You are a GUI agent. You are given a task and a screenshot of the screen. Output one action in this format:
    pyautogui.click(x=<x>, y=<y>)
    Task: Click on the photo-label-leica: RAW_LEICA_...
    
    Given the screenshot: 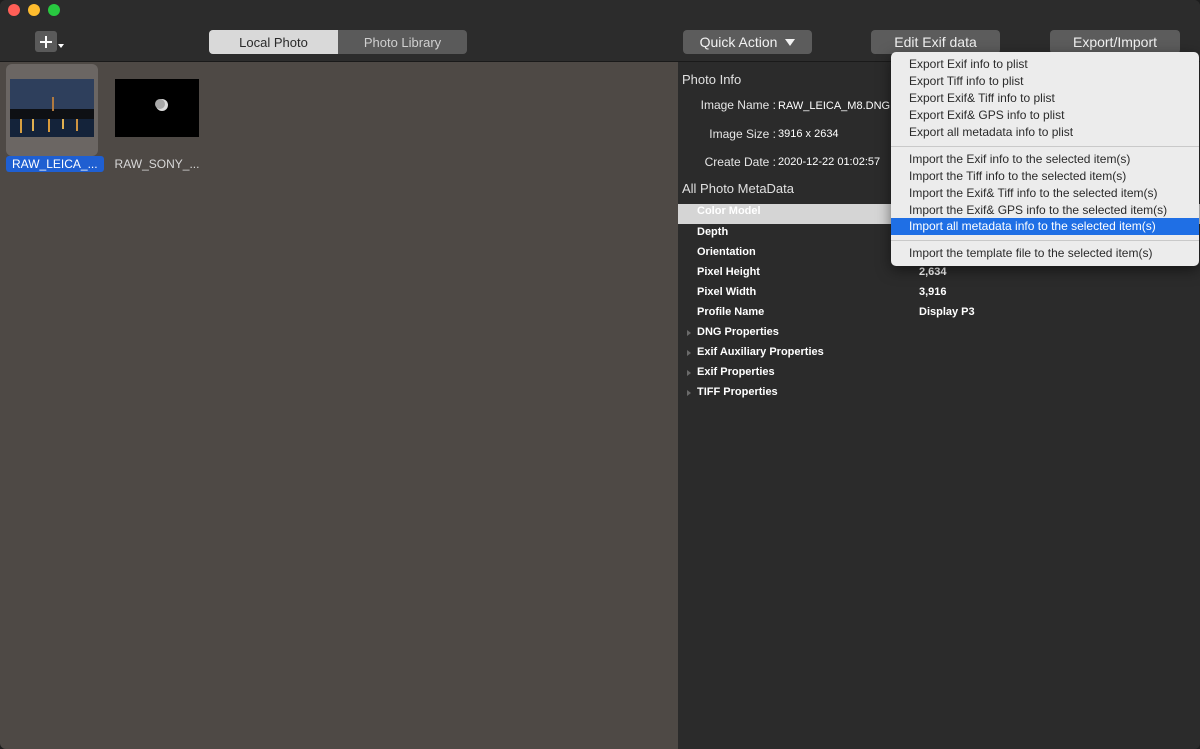 What is the action you would take?
    pyautogui.click(x=52, y=164)
    